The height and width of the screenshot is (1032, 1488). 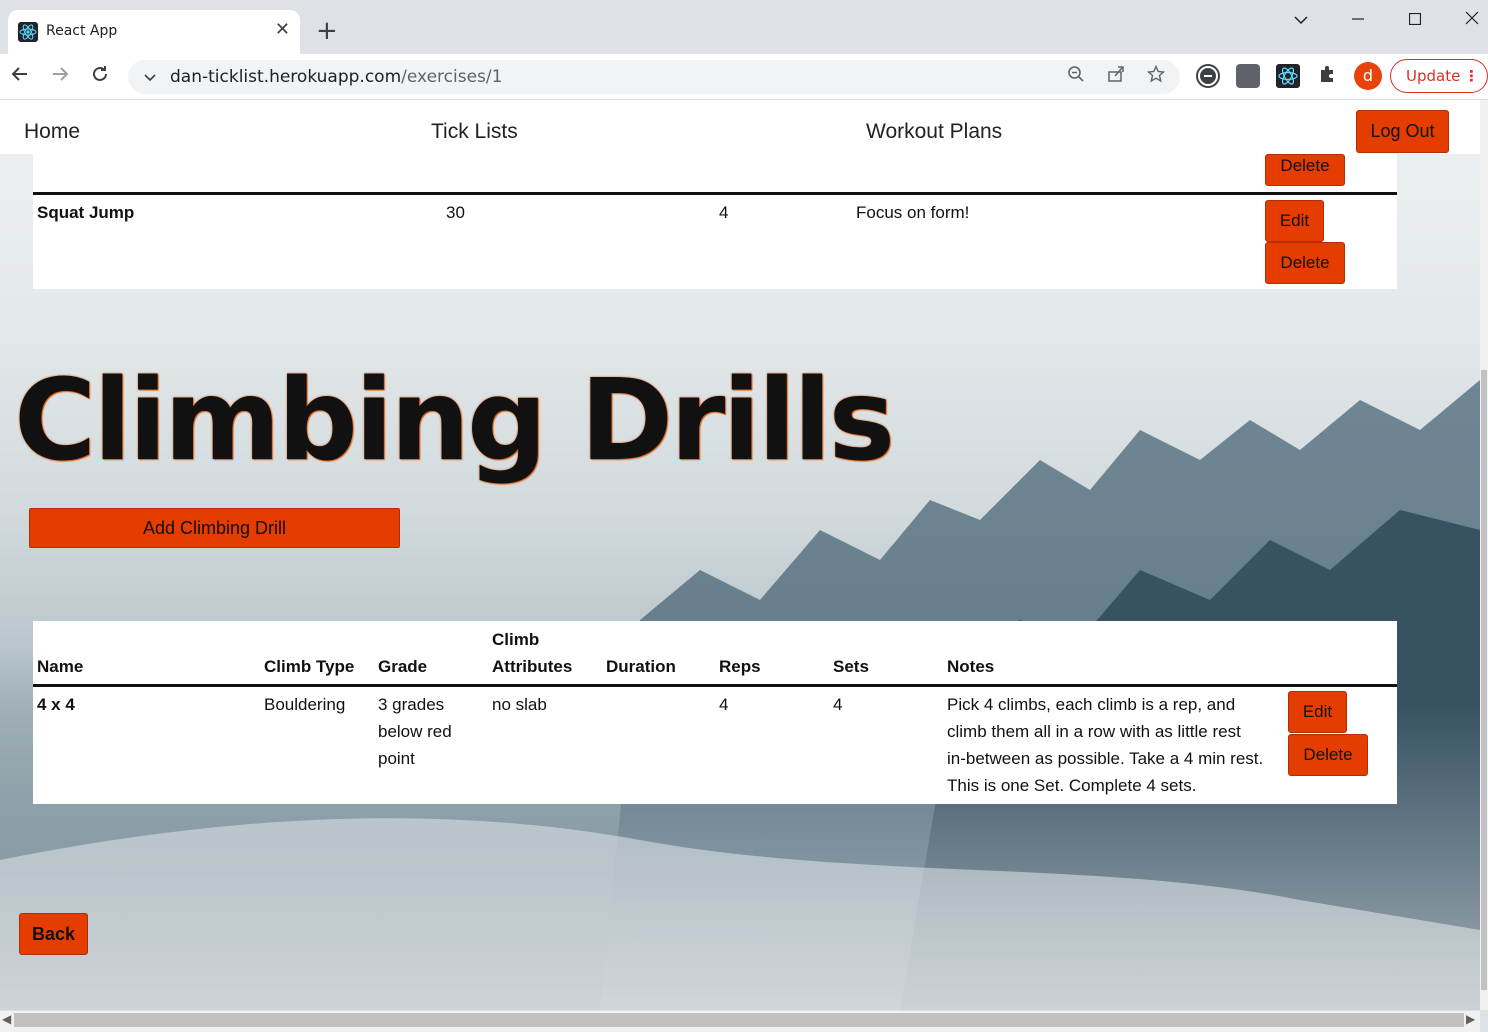 What do you see at coordinates (1402, 131) in the screenshot?
I see `logout-button: Log Out` at bounding box center [1402, 131].